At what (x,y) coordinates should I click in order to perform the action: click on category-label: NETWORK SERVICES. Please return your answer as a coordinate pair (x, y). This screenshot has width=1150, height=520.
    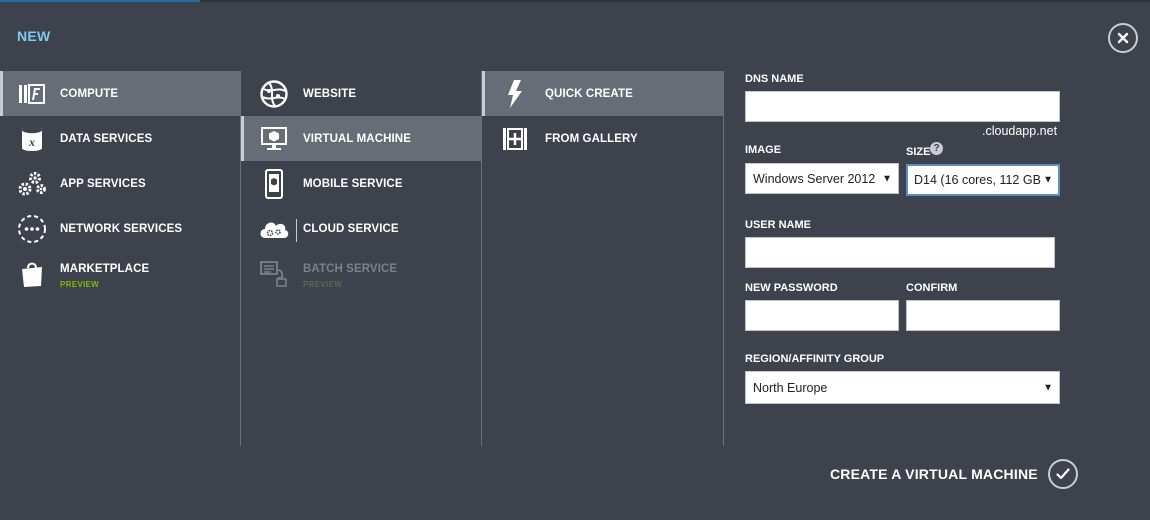
    Looking at the image, I should click on (121, 228).